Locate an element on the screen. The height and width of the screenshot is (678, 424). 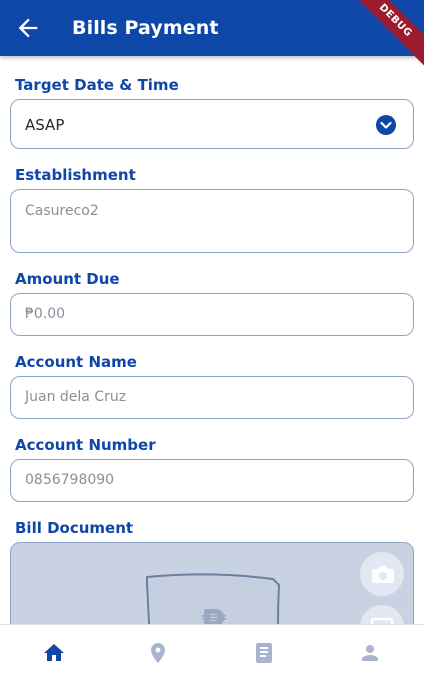
target-date-value: ASAP is located at coordinates (45, 125).